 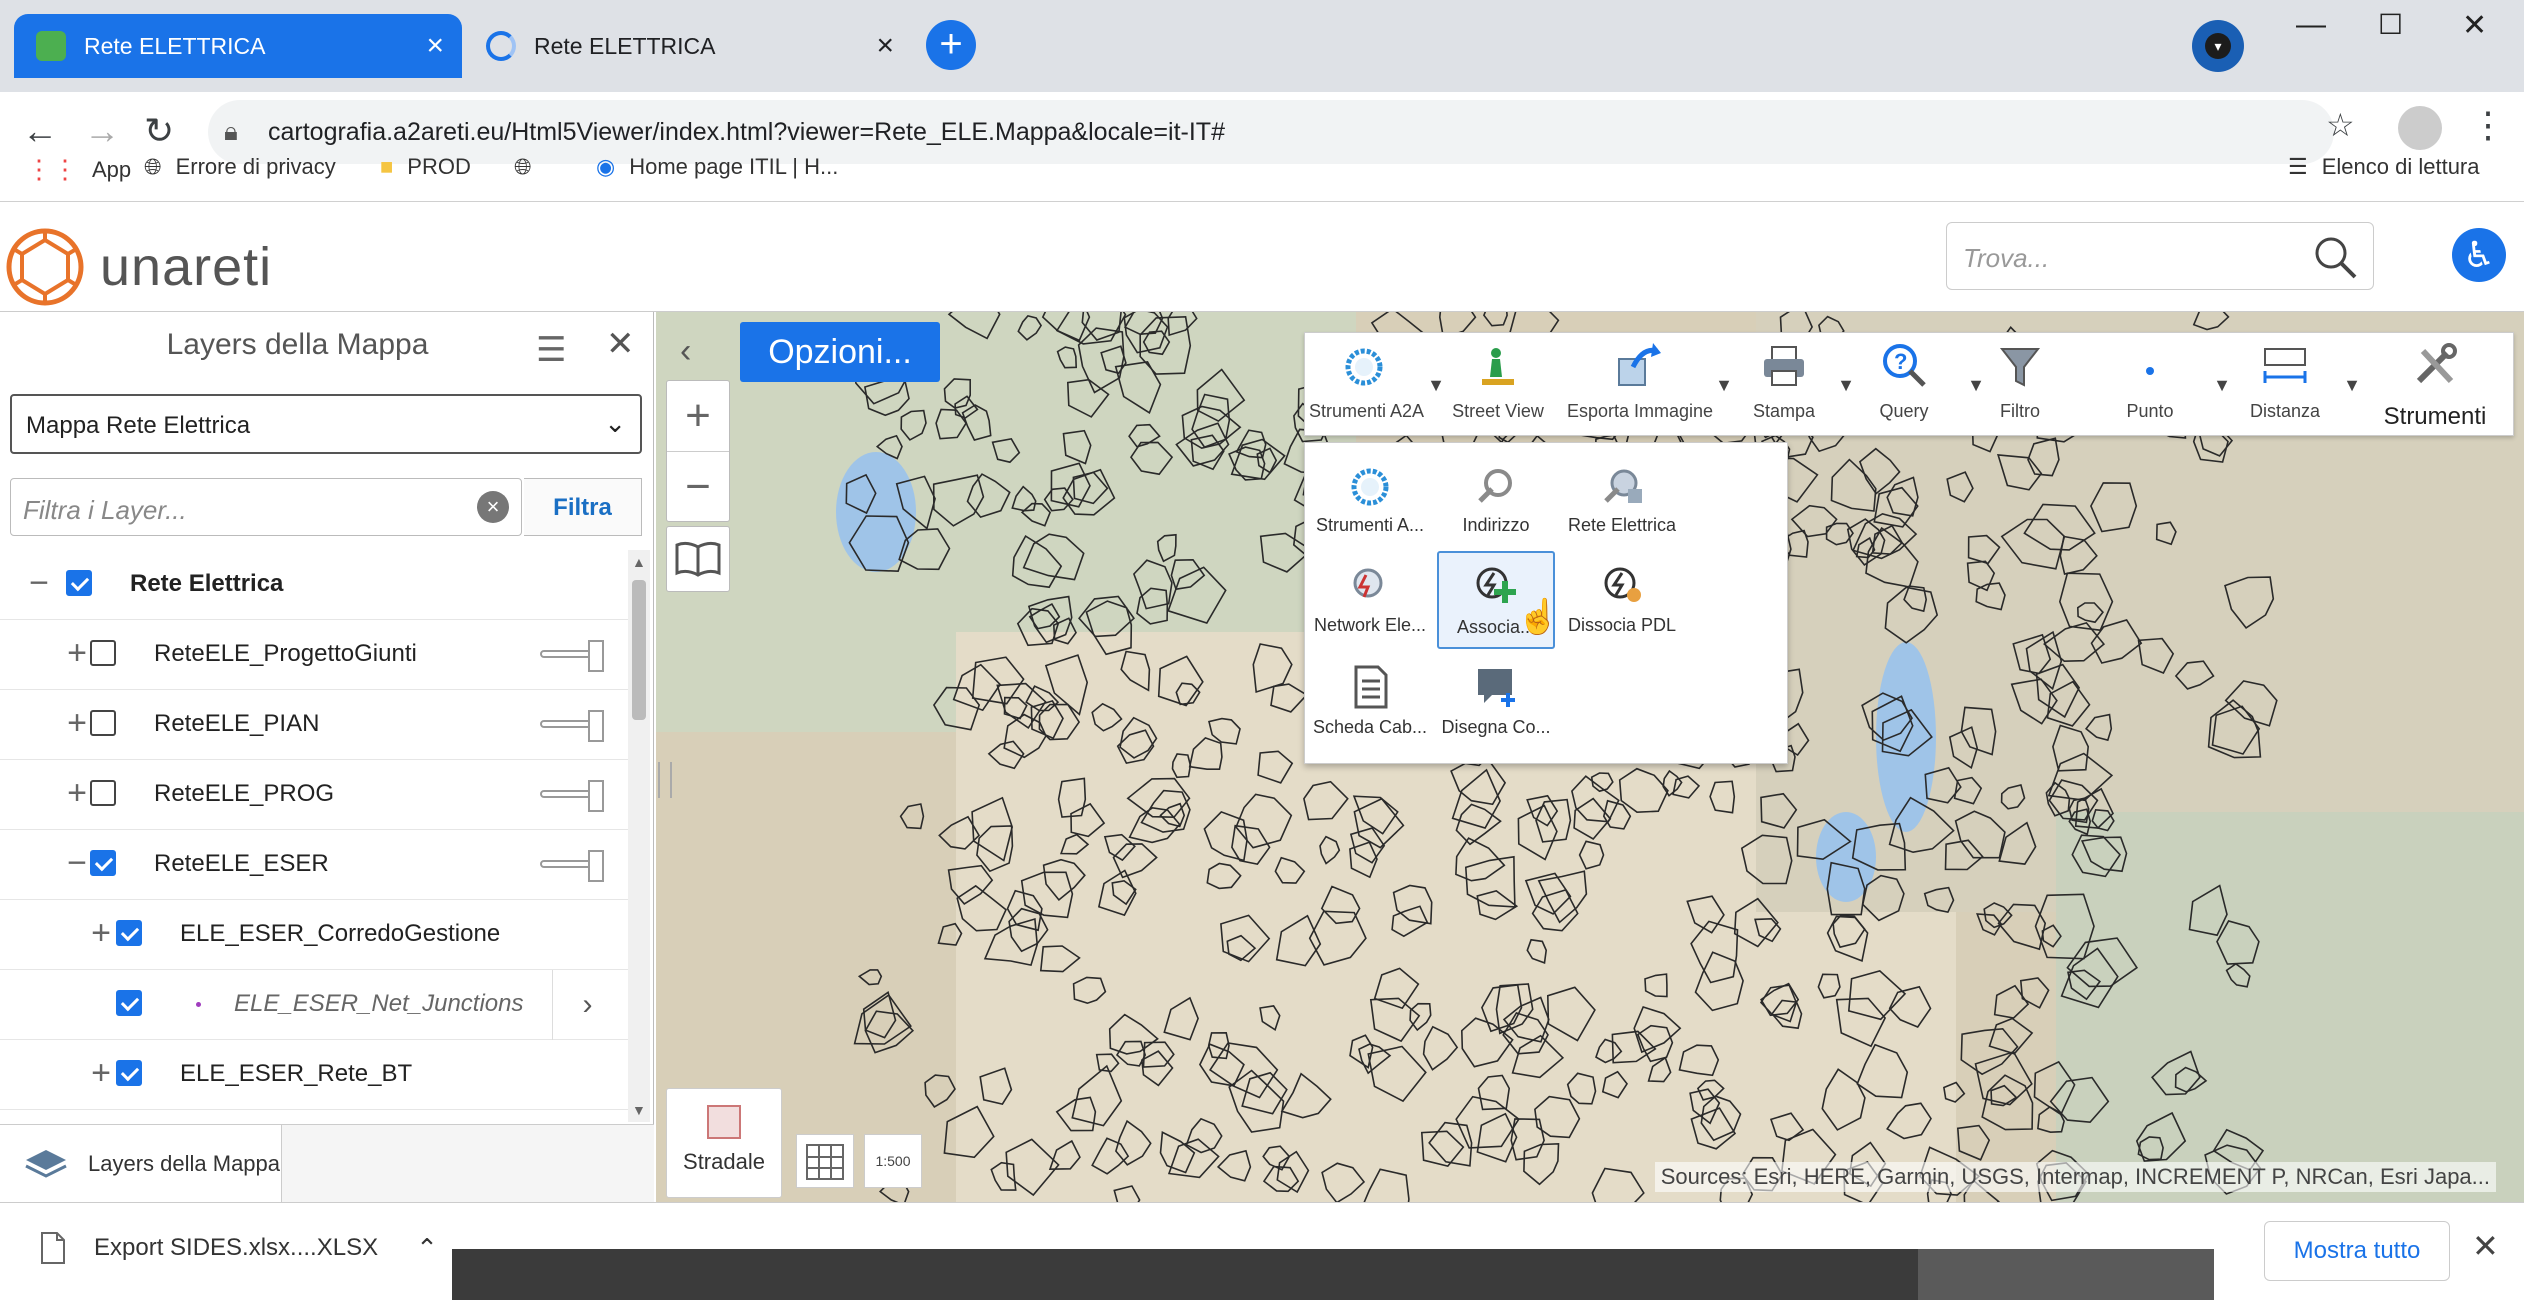 I want to click on scroll-up-icon: ▲, so click(x=639, y=562).